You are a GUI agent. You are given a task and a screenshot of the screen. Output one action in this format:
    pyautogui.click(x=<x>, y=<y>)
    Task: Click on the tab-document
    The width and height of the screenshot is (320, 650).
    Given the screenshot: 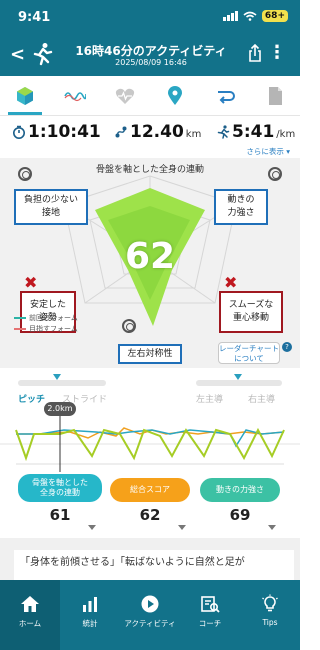 What is the action you would take?
    pyautogui.click(x=275, y=95)
    